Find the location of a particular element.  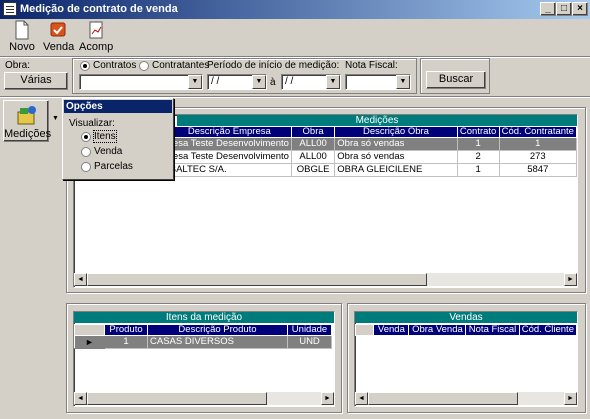

obra-varias-button: Várias is located at coordinates (36, 81).